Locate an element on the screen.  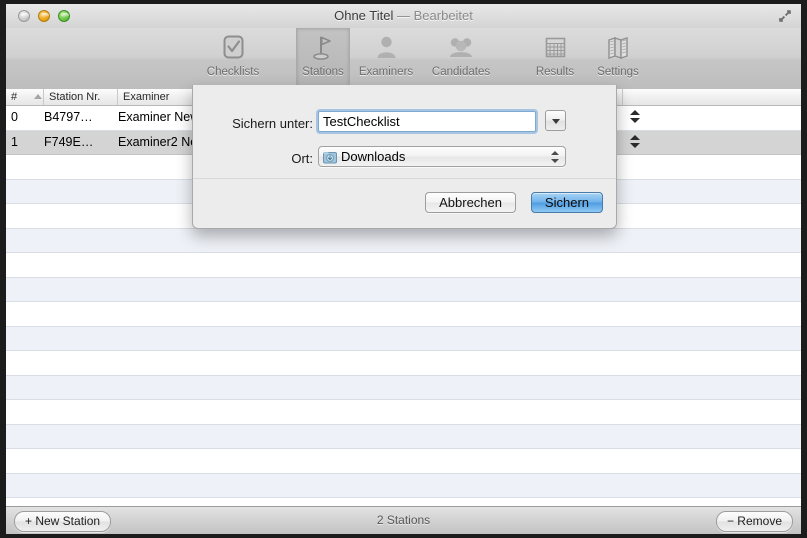
window-title: Ohne Titel — Bearbeitet is located at coordinates (403, 16).